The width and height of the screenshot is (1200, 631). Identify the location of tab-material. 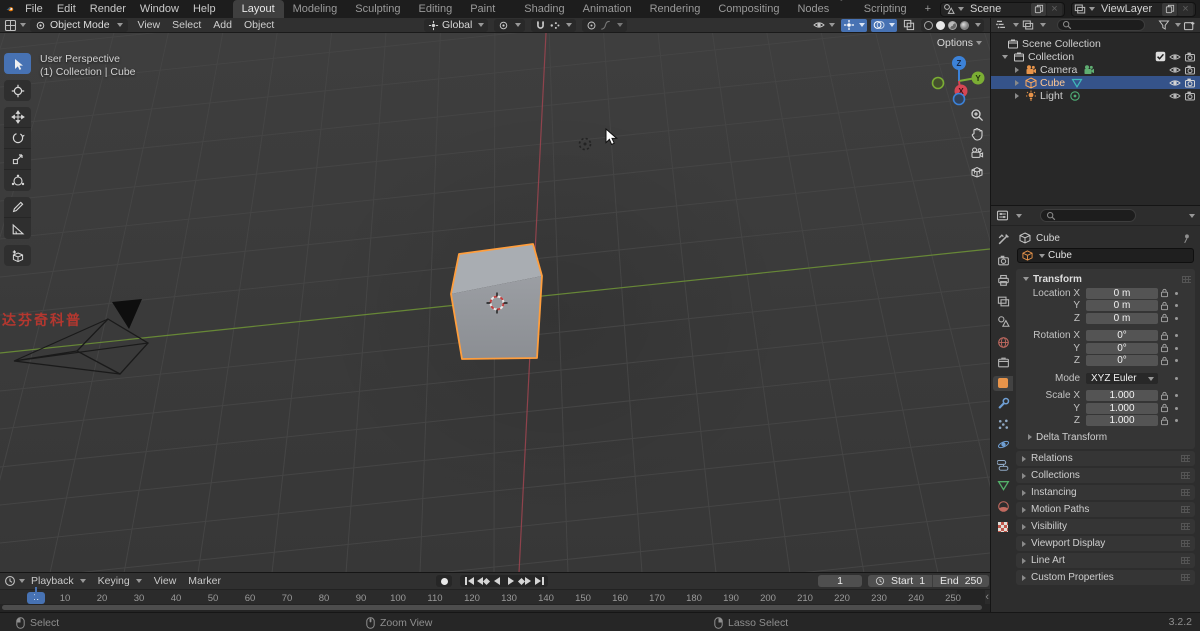
(1003, 506).